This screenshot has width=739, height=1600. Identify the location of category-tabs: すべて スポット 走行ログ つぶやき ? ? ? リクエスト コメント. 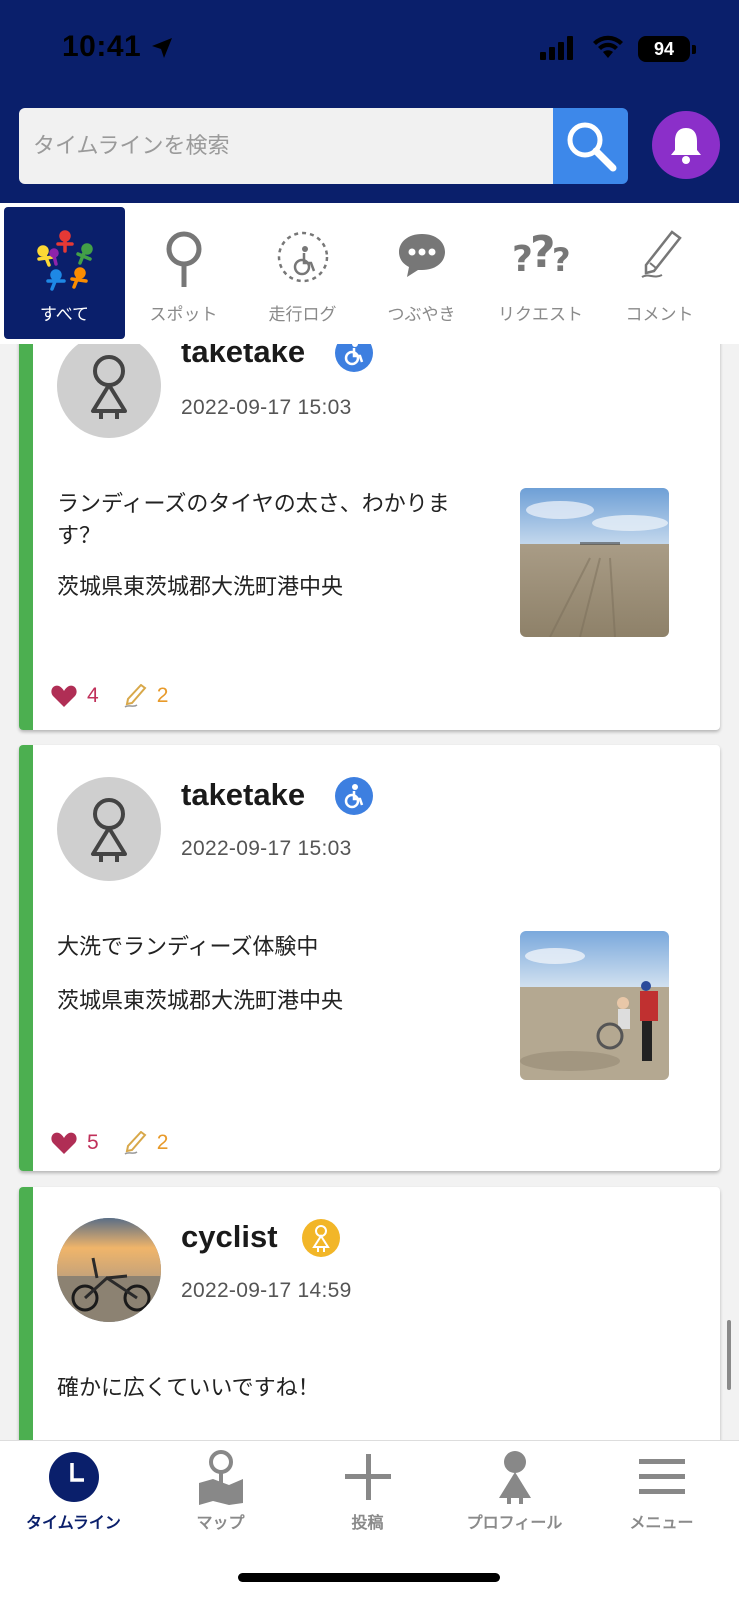
(369, 273).